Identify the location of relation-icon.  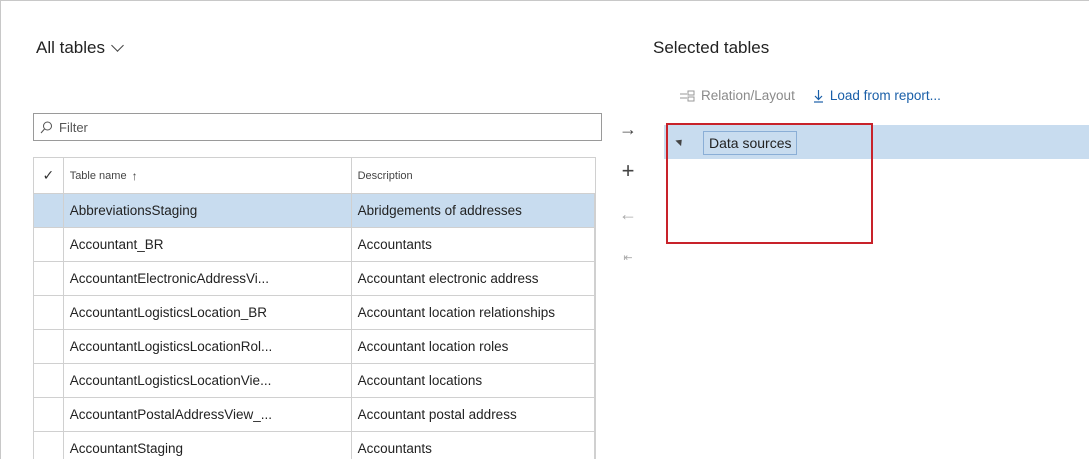
(687, 95).